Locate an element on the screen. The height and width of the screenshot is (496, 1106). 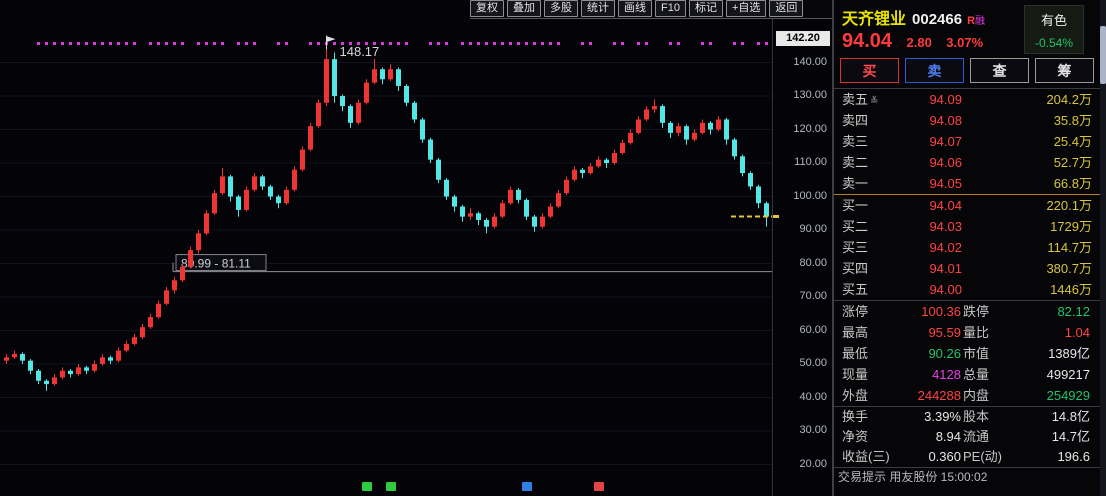
bid-row-1: 买一 94.04 220.1万 is located at coordinates (967, 205).